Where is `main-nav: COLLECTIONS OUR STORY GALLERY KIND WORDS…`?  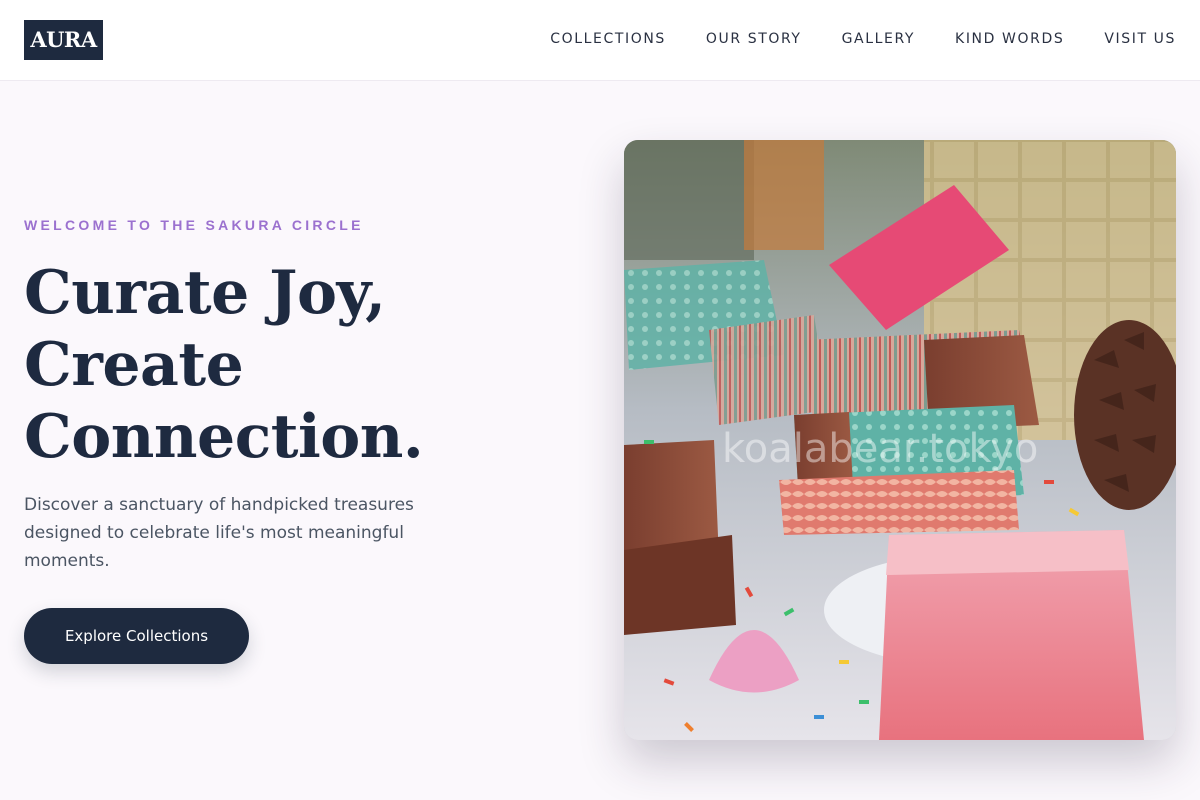
main-nav: COLLECTIONS OUR STORY GALLERY KIND WORDS… is located at coordinates (863, 39).